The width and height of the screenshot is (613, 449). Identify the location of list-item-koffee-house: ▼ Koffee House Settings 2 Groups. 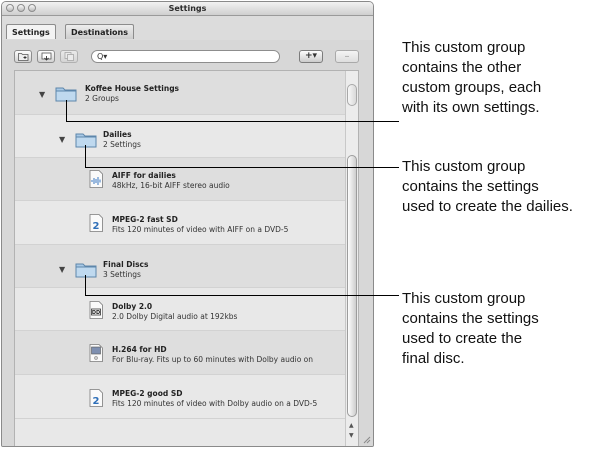
(180, 93).